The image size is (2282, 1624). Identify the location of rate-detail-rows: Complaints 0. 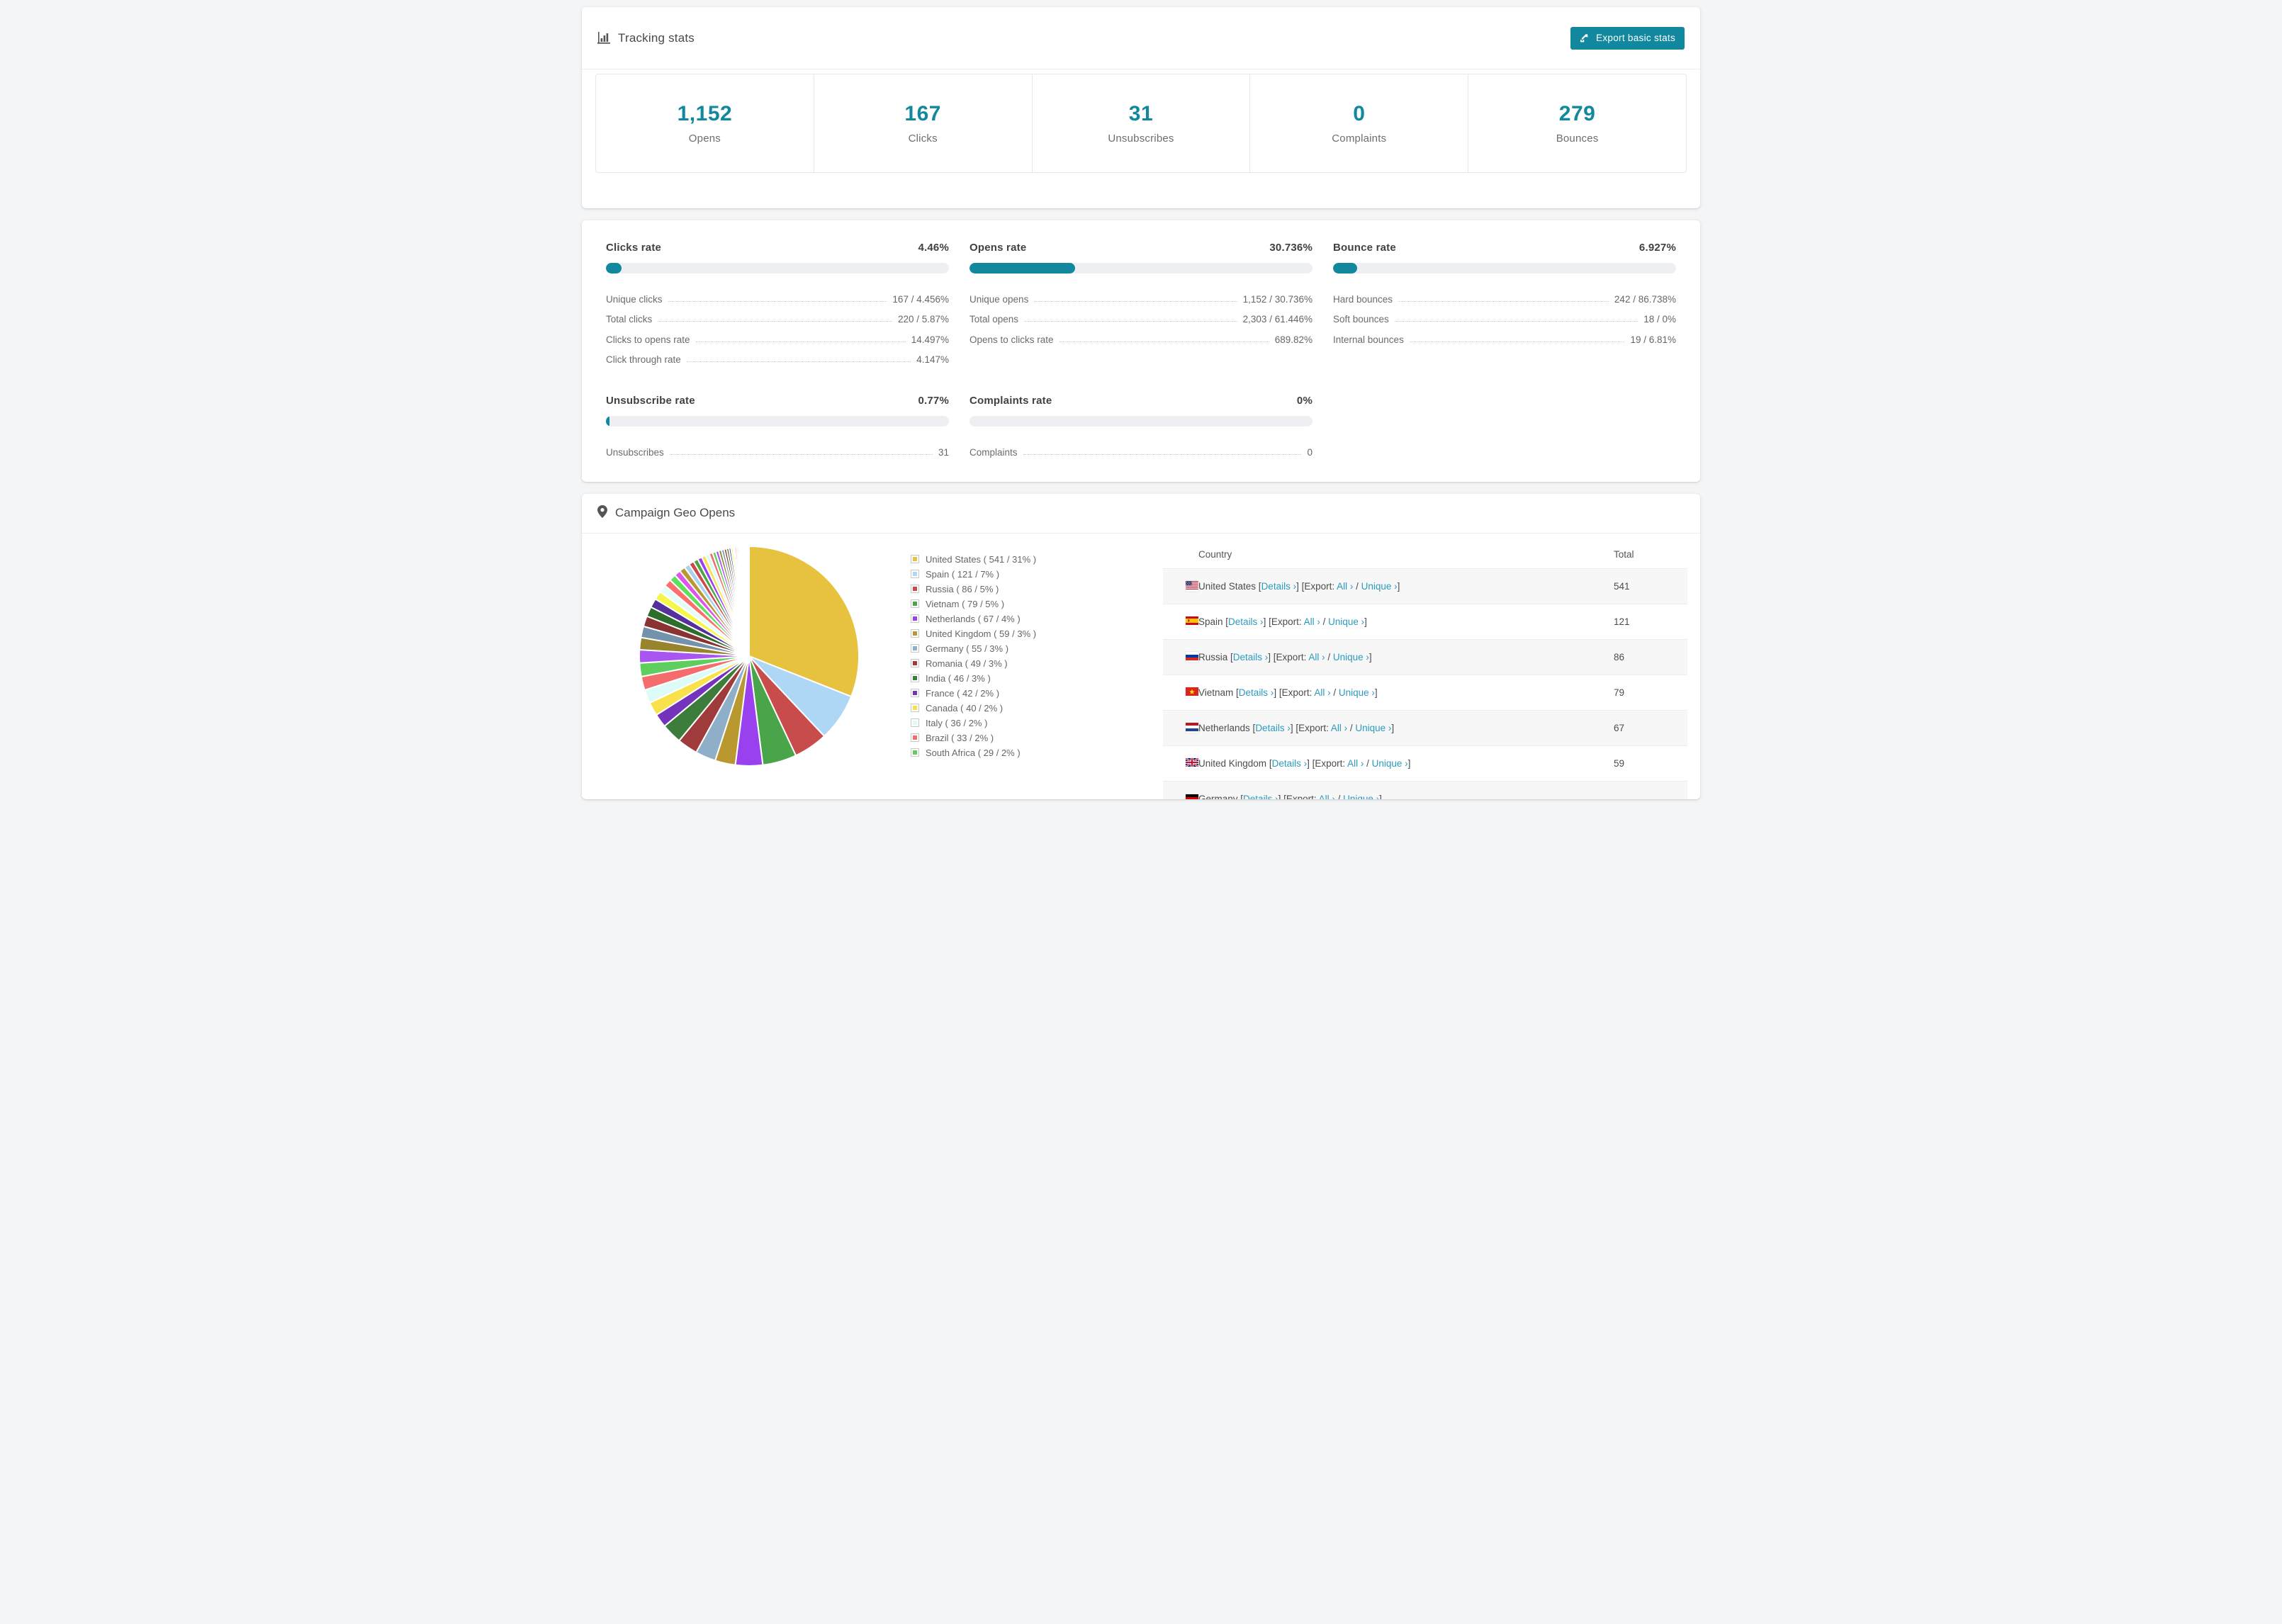
(1141, 448).